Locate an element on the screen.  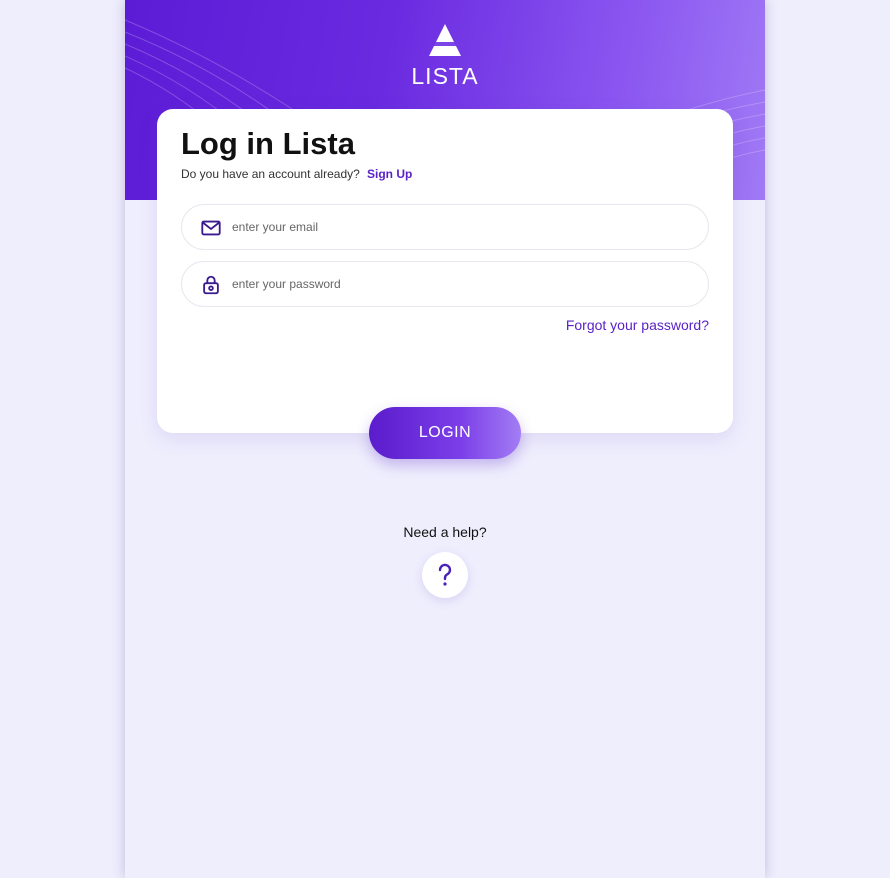
password-field is located at coordinates (445, 284).